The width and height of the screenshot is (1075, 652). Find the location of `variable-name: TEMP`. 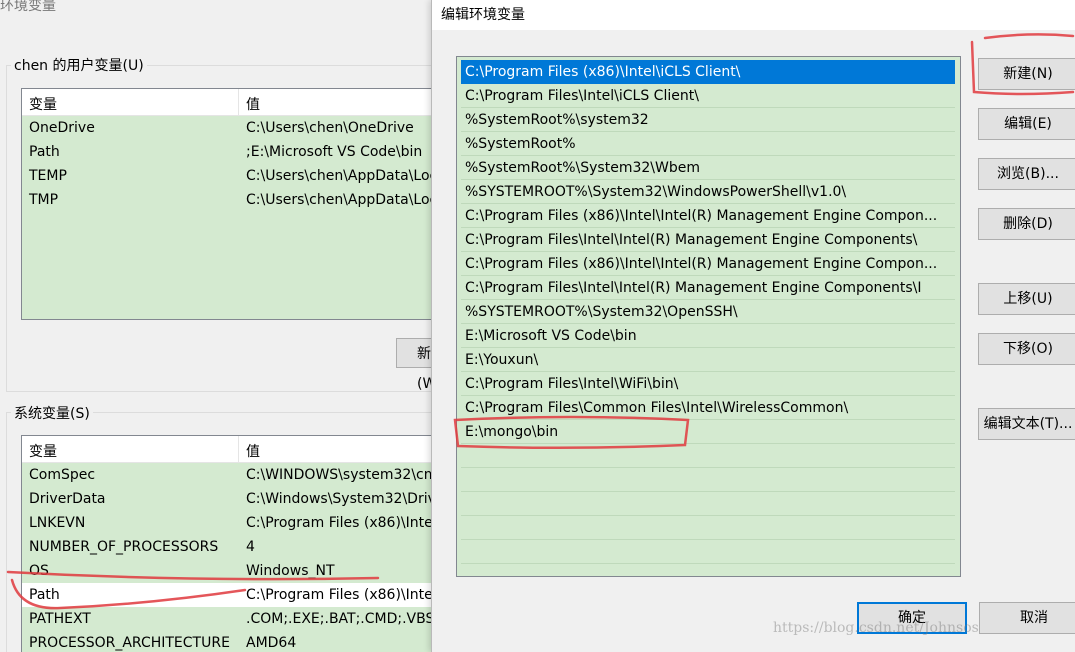

variable-name: TEMP is located at coordinates (48, 176).